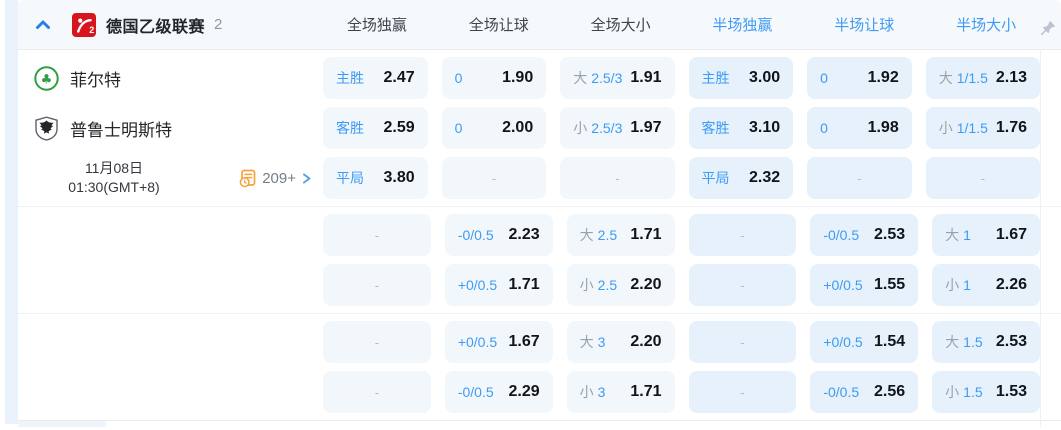 The height and width of the screenshot is (430, 1061). Describe the element at coordinates (218, 24) in the screenshot. I see `league-match-count: 2` at that location.